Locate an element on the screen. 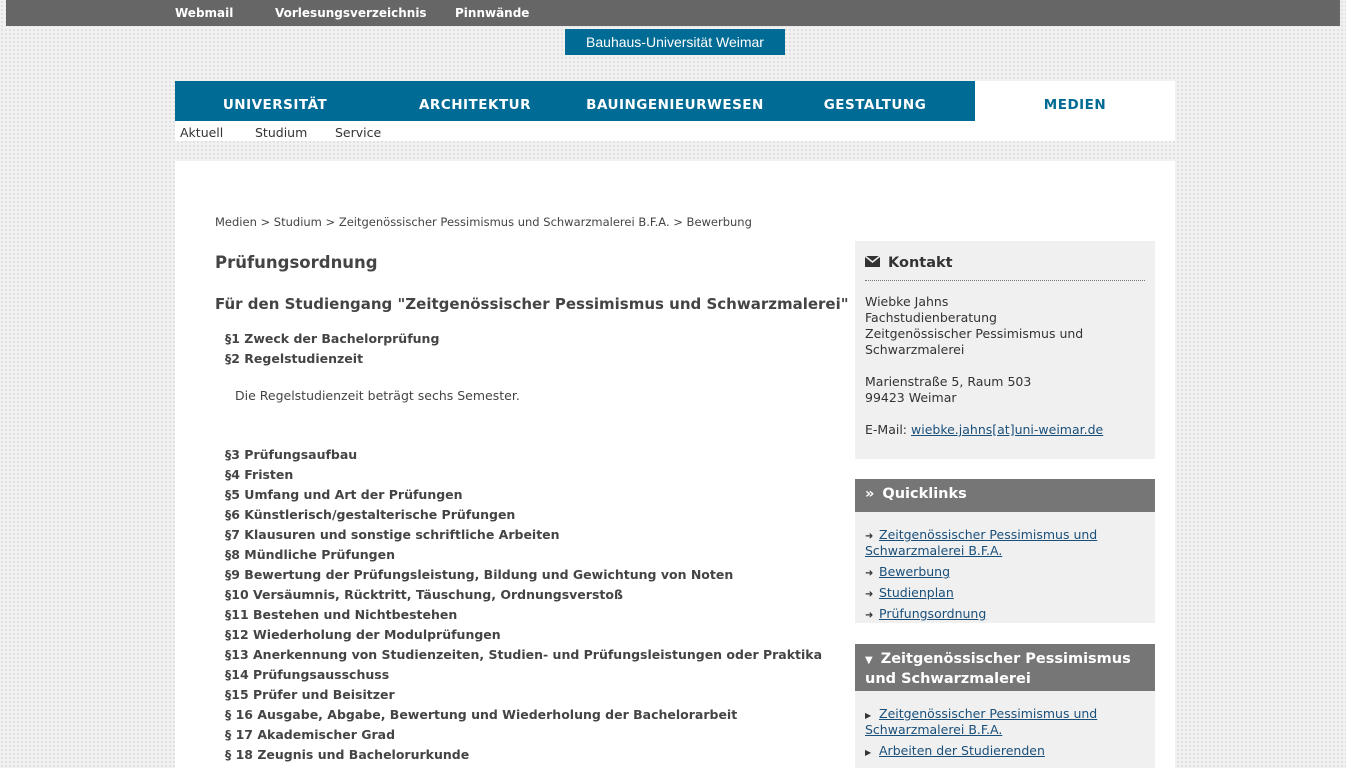 The image size is (1346, 768). envelope-icon is located at coordinates (872, 263).